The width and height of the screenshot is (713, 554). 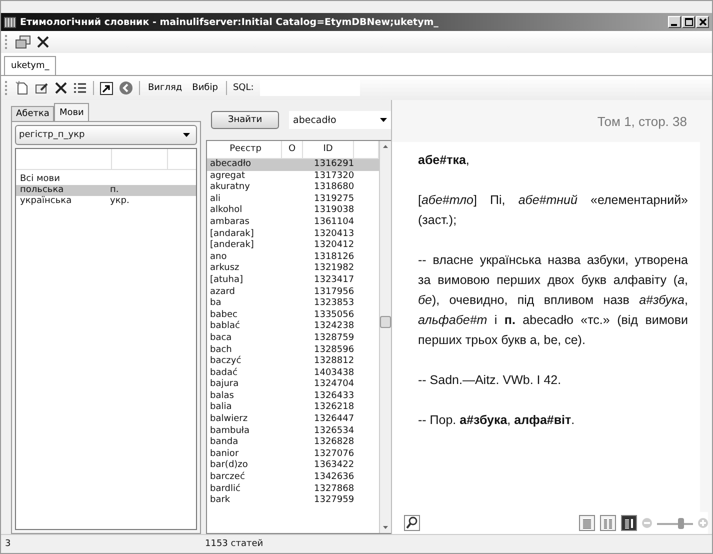 I want to click on page-reference: Том 1, стор. 38, so click(x=642, y=122).